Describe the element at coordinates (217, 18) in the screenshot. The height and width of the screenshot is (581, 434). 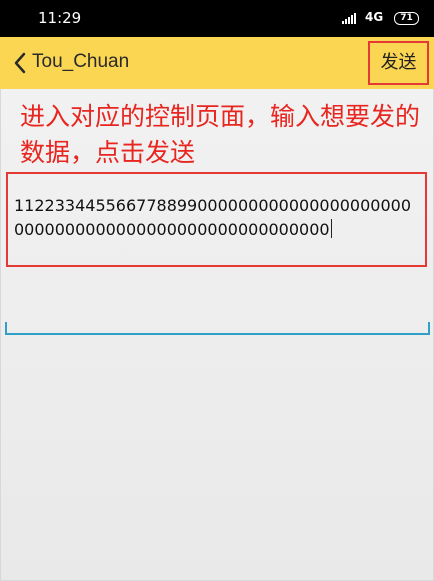
I see `status-bar: 11:29 4G 71` at that location.